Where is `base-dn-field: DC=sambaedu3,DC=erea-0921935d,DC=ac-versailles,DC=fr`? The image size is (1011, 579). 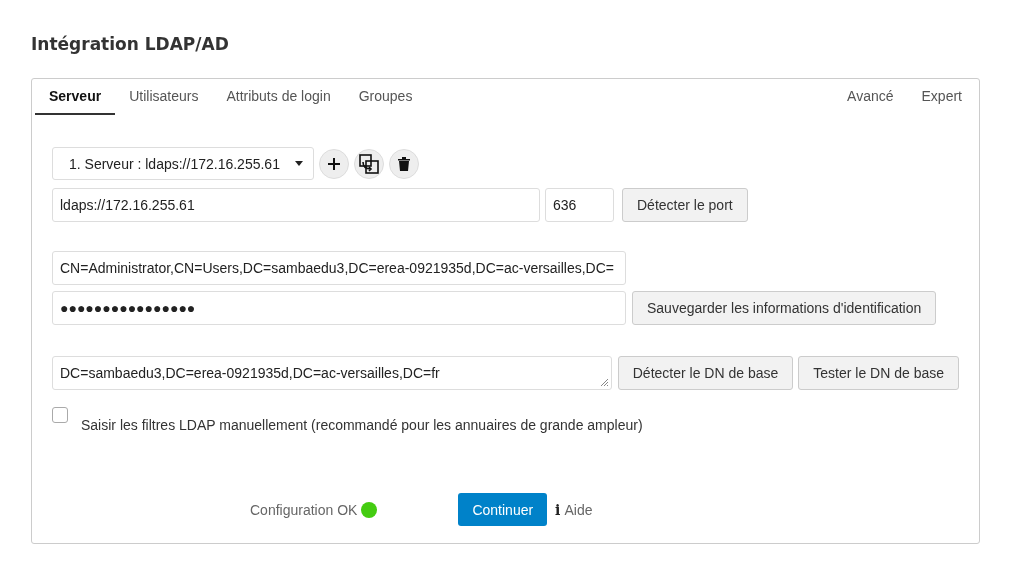
base-dn-field: DC=sambaedu3,DC=erea-0921935d,DC=ac-versailles,DC=fr is located at coordinates (332, 373).